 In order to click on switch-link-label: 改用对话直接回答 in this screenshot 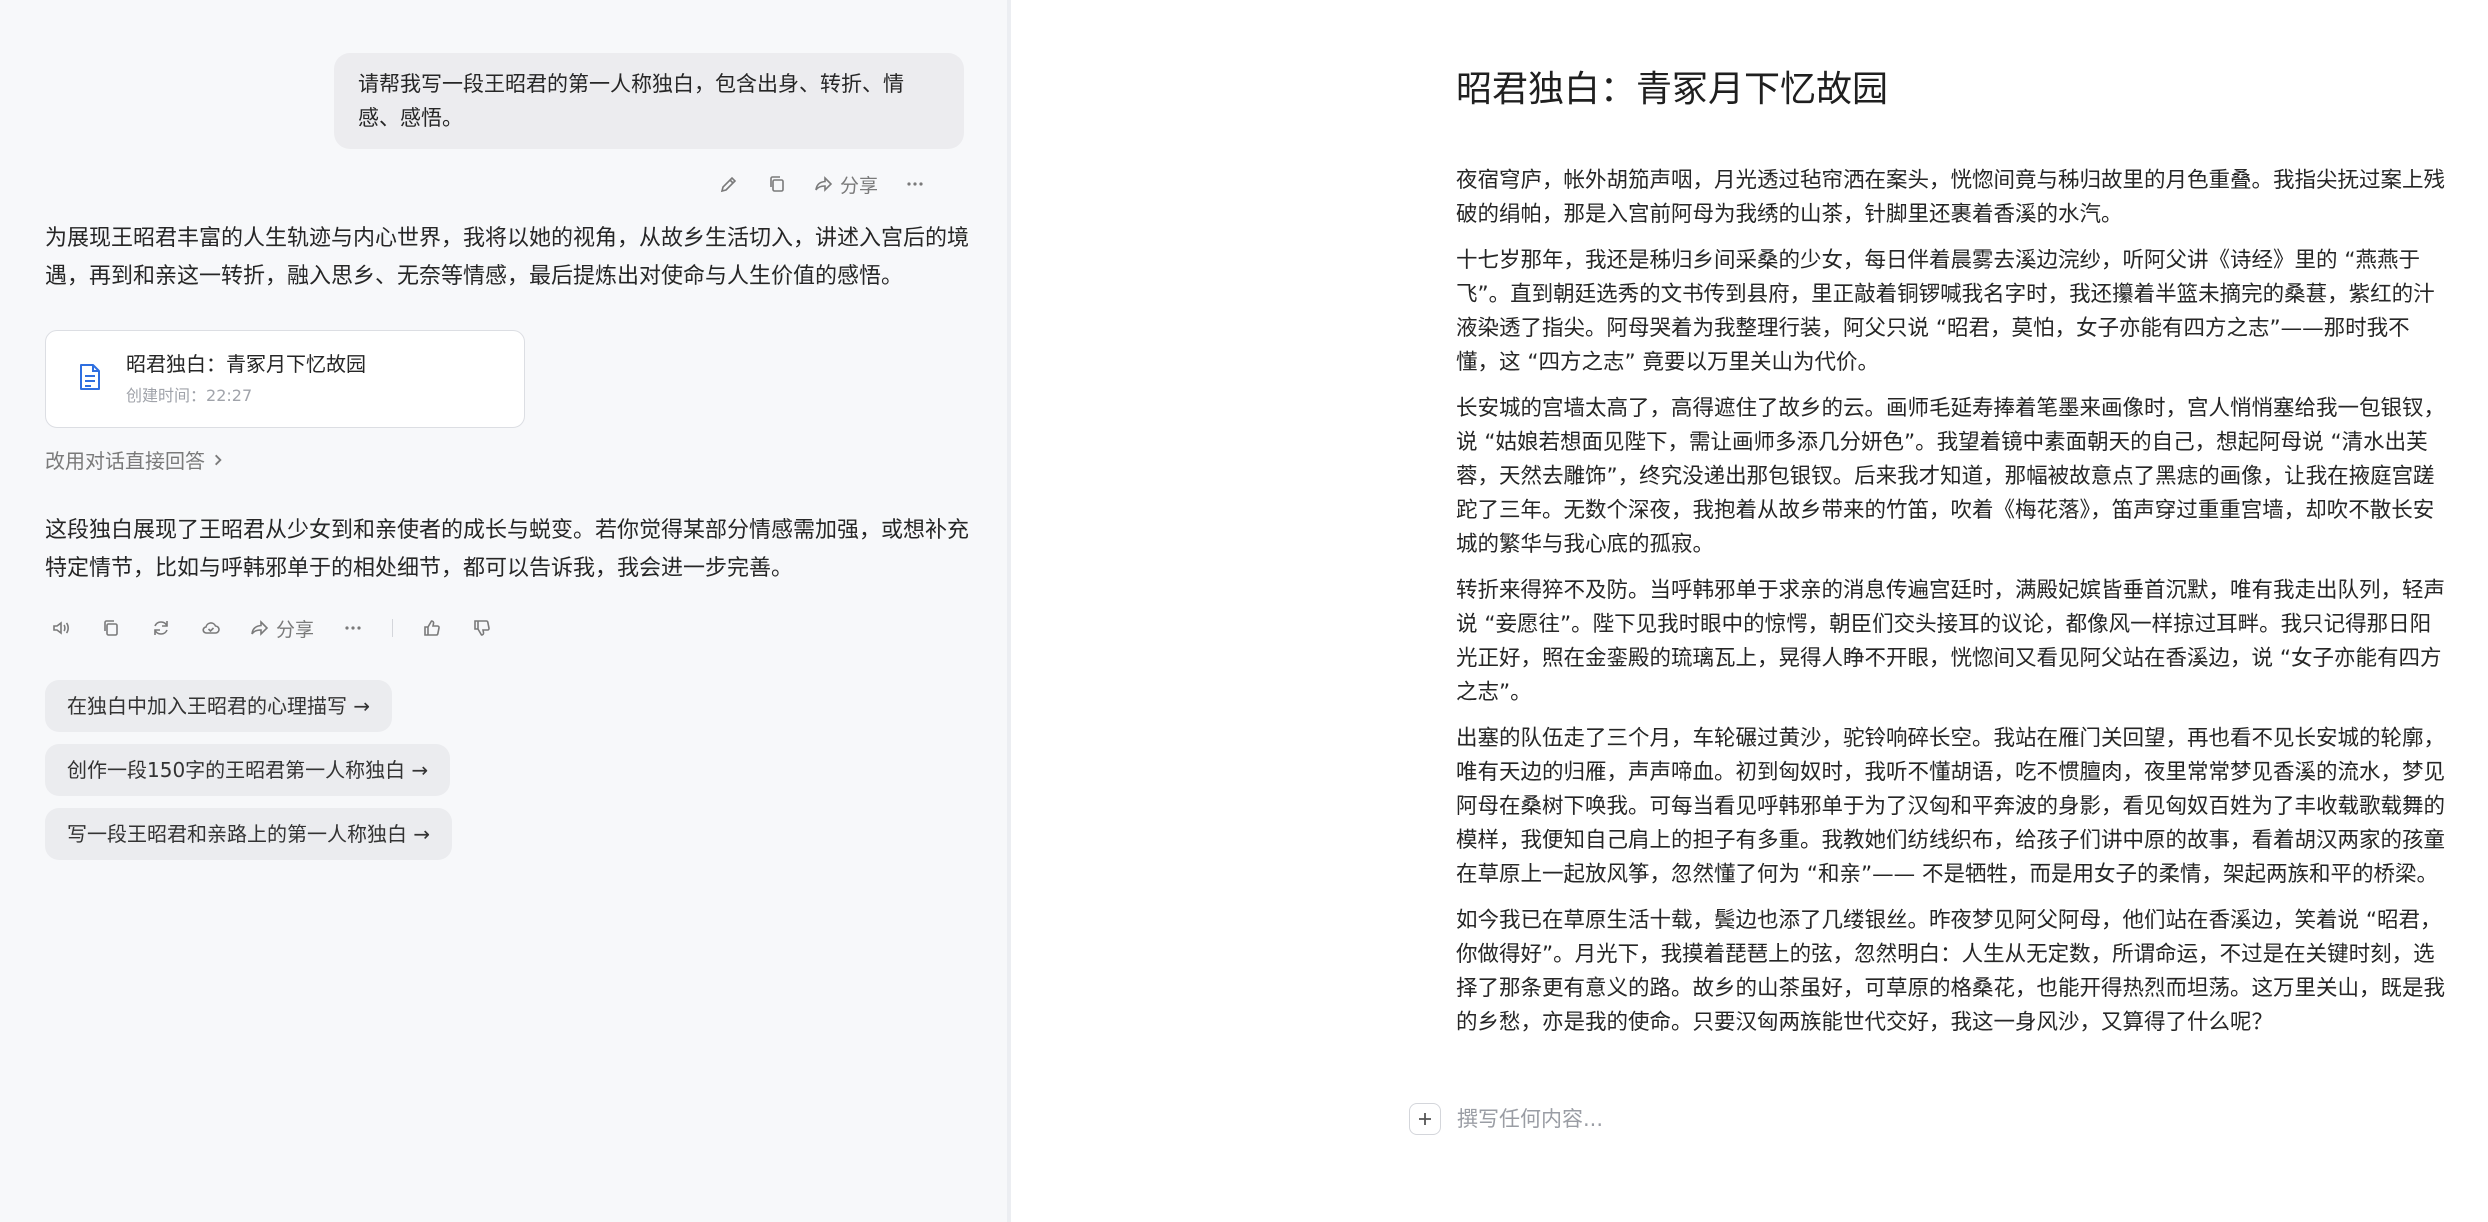, I will do `click(125, 461)`.